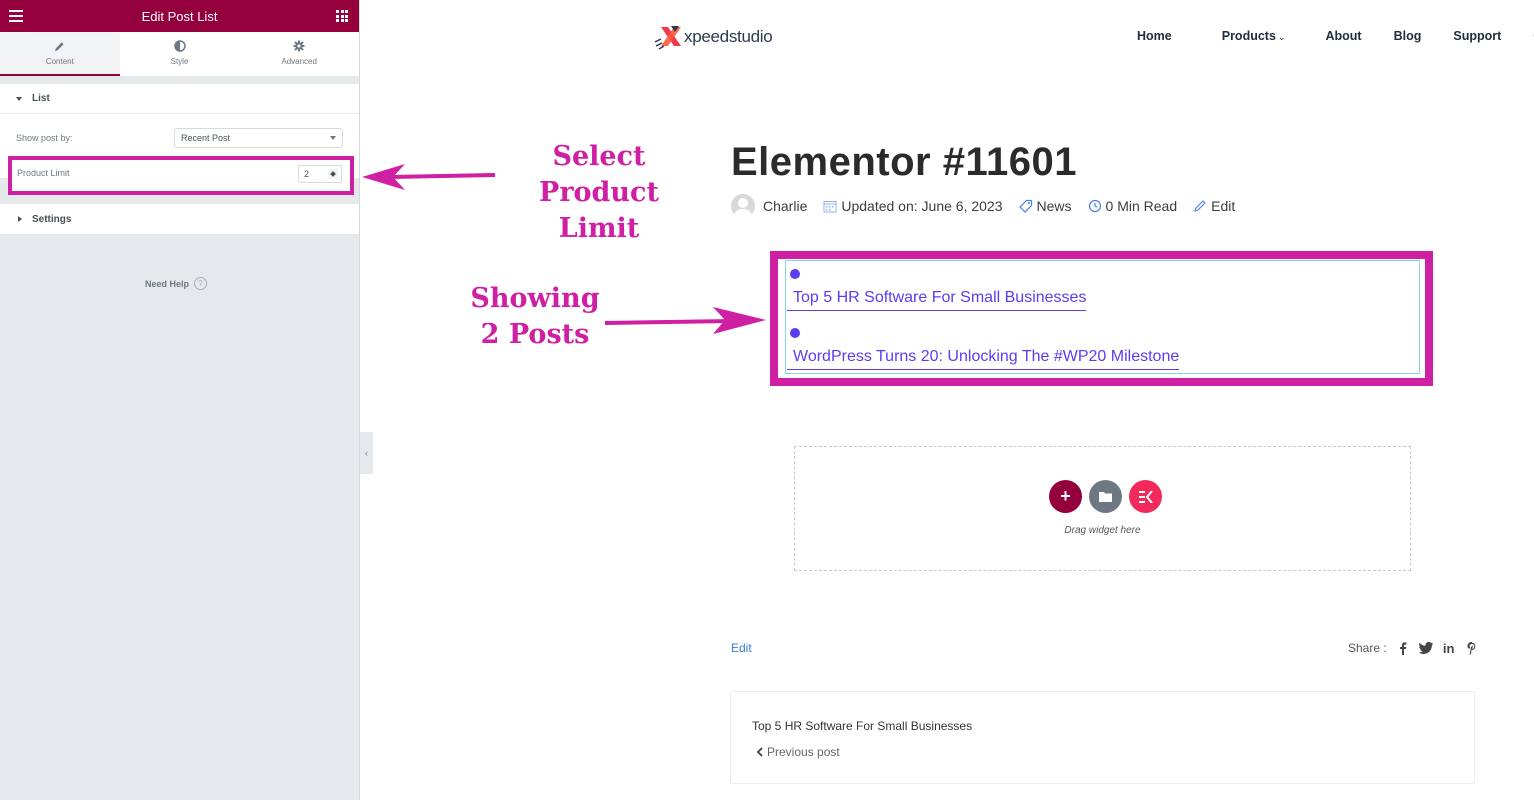 This screenshot has width=1534, height=800. I want to click on post-list-item: Top 5 HR Software For Small Businesses, so click(937, 290).